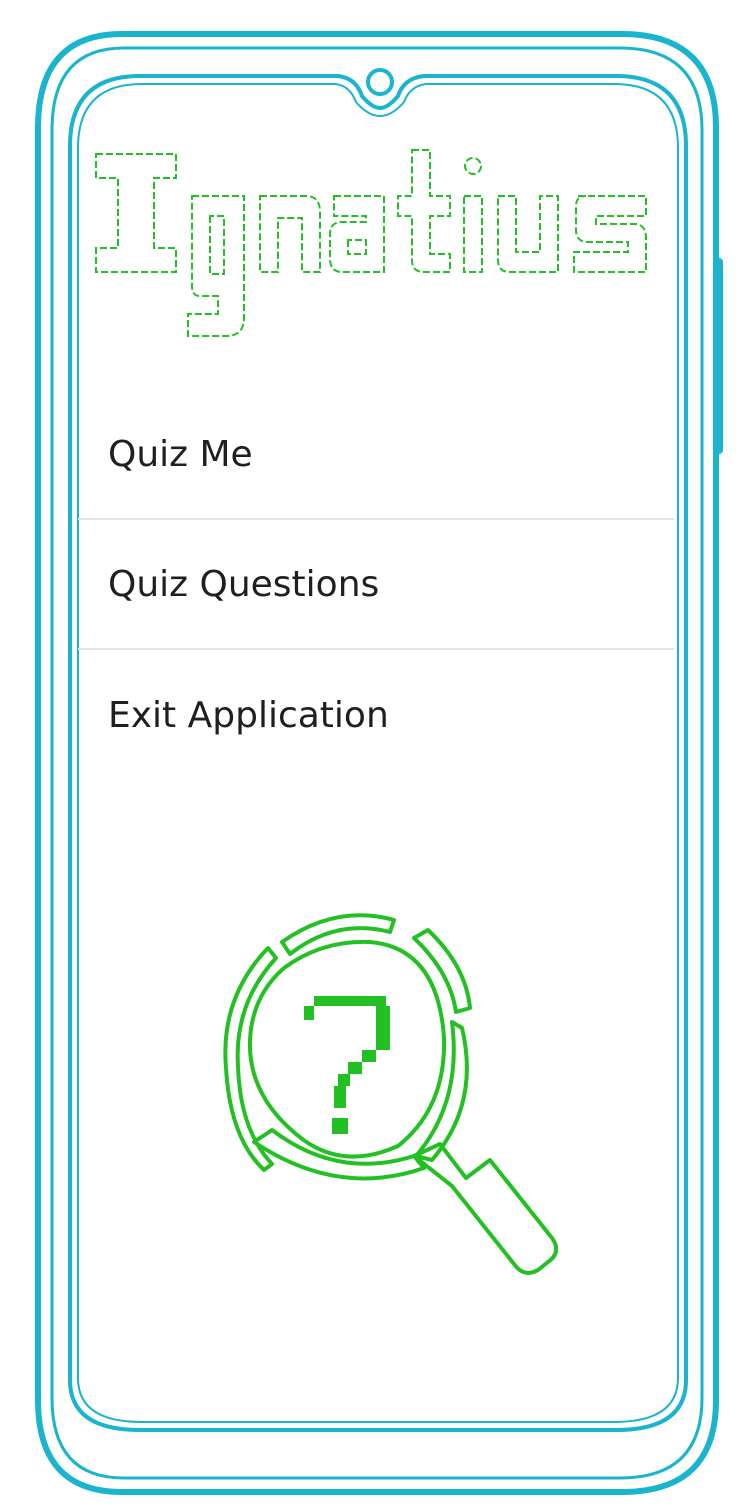  What do you see at coordinates (371, 243) in the screenshot?
I see `app-logo` at bounding box center [371, 243].